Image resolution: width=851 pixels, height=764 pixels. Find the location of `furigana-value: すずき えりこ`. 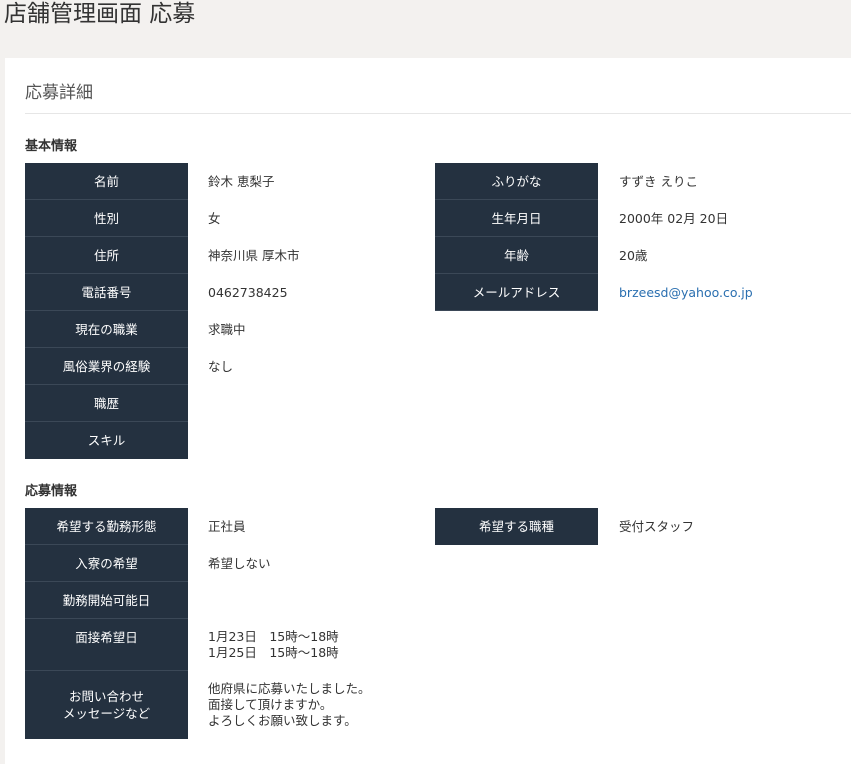

furigana-value: すずき えりこ is located at coordinates (658, 181).